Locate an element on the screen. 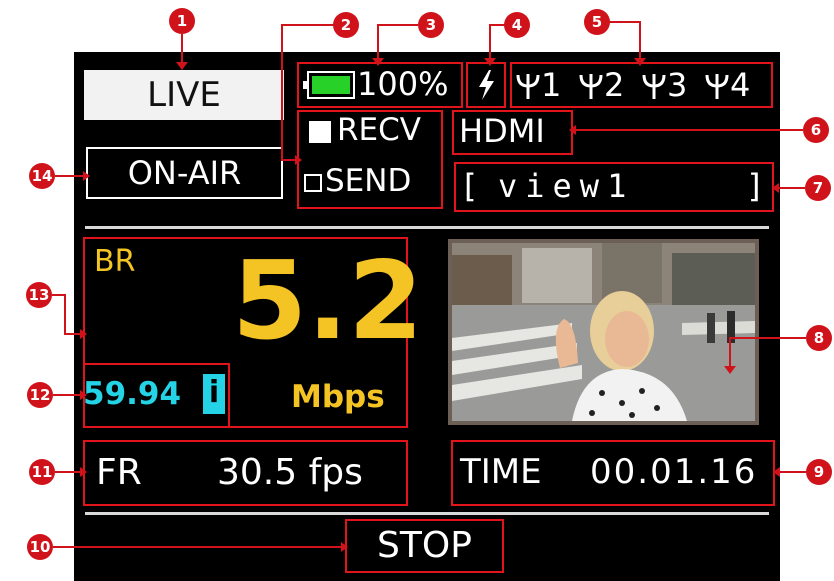 The height and width of the screenshot is (581, 834). callout-3: 3 is located at coordinates (431, 25).